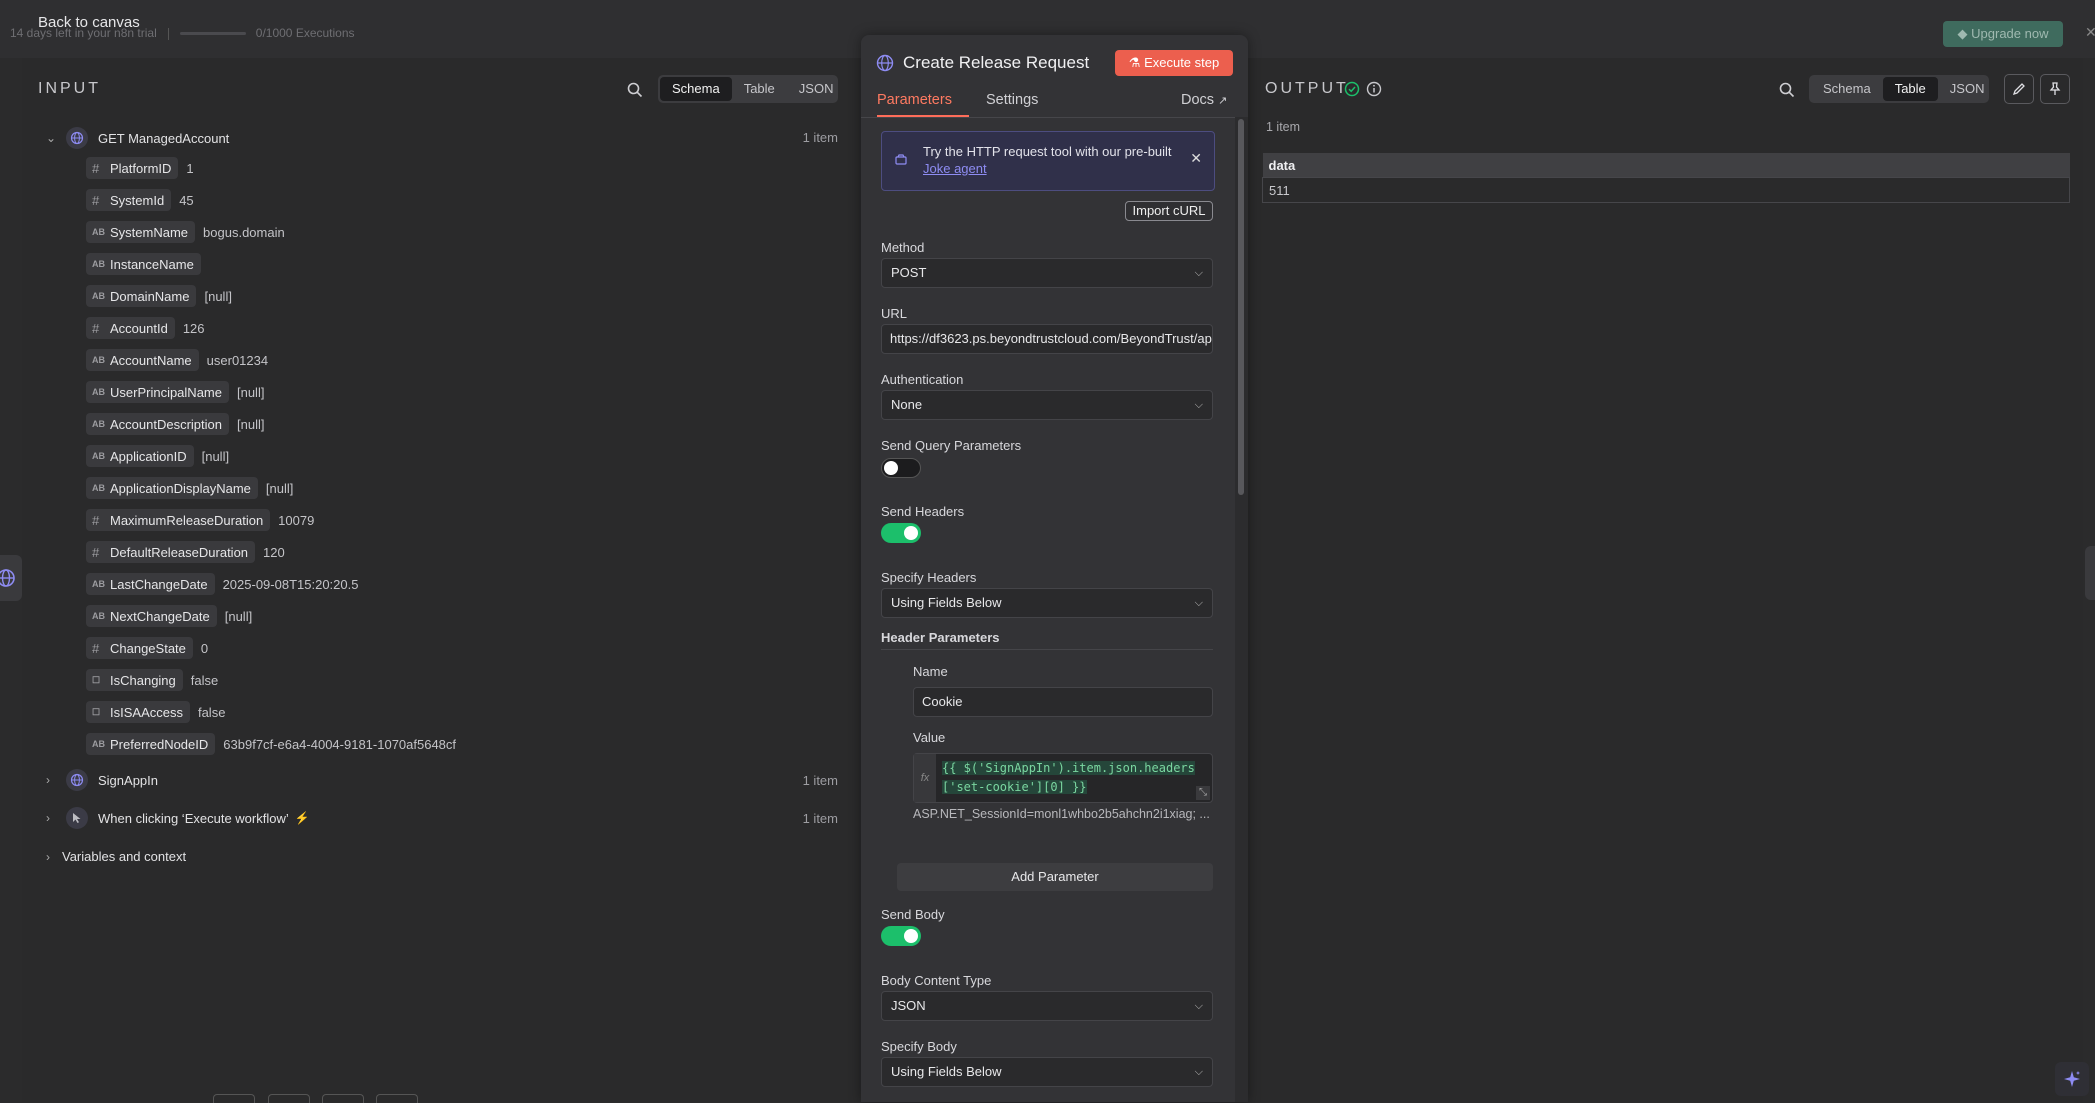 The image size is (2095, 1103). I want to click on schema-field: AB NextChangeDate [null], so click(169, 616).